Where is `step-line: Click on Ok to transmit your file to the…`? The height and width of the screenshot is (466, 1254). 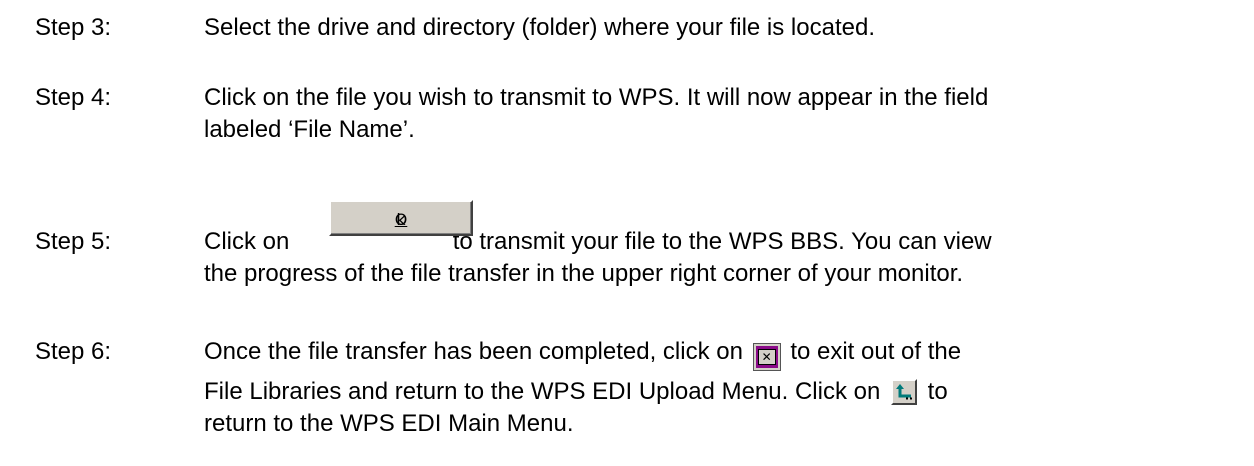 step-line: Click on Ok to transmit your file to the… is located at coordinates (724, 229).